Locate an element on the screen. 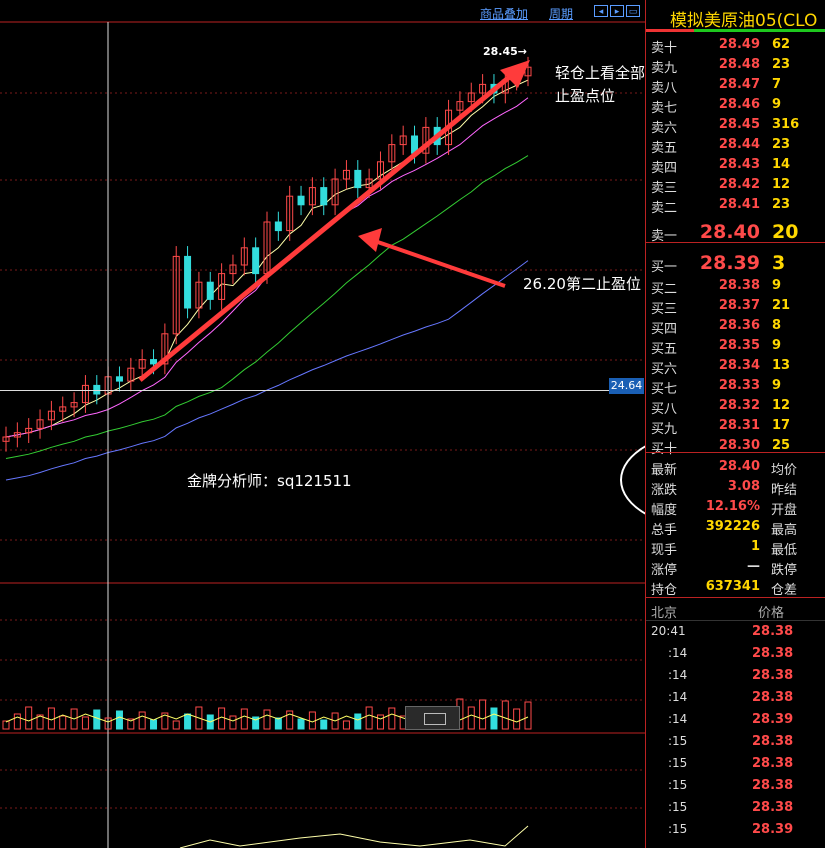 This screenshot has height=848, width=825. bid-label: 买八 is located at coordinates (664, 409).